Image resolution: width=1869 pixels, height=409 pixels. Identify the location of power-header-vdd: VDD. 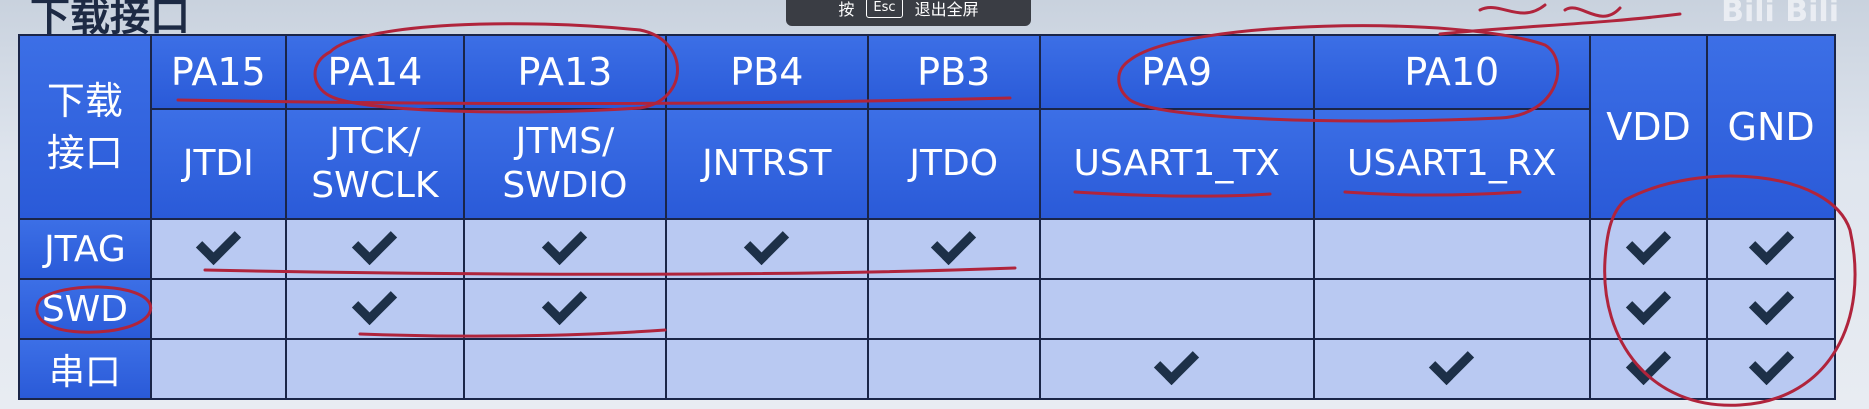
(1648, 127).